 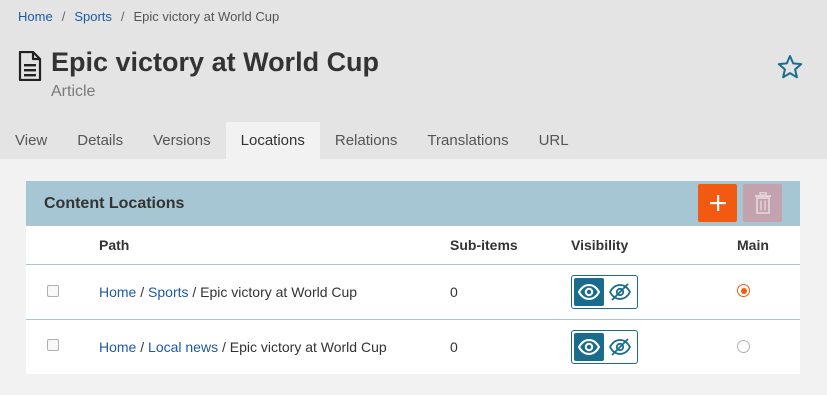 What do you see at coordinates (413, 245) in the screenshot?
I see `table-header-row: Path Sub-items Visibility Main` at bounding box center [413, 245].